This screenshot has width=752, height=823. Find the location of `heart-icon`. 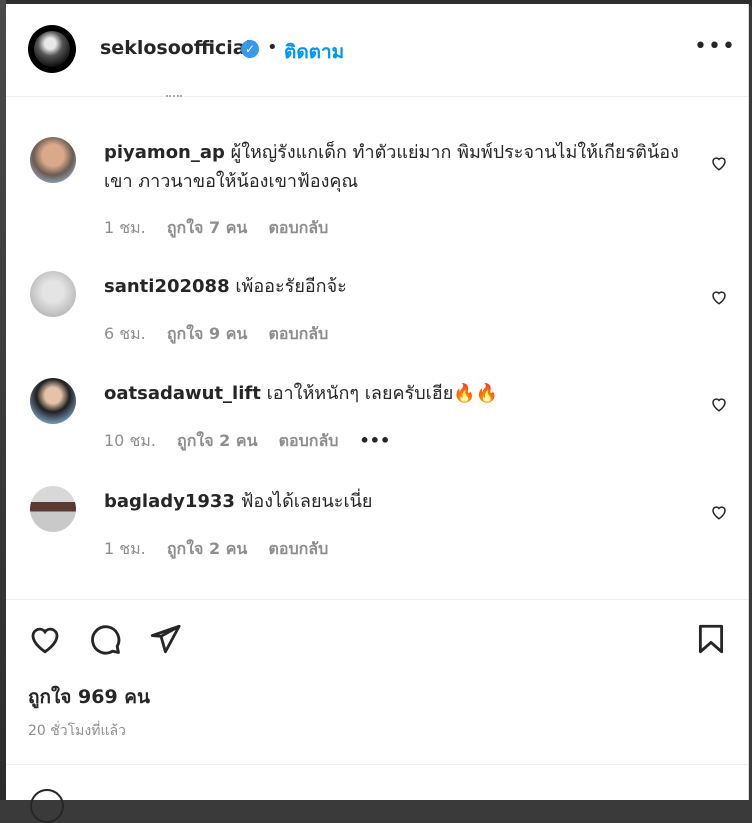

heart-icon is located at coordinates (45, 639).